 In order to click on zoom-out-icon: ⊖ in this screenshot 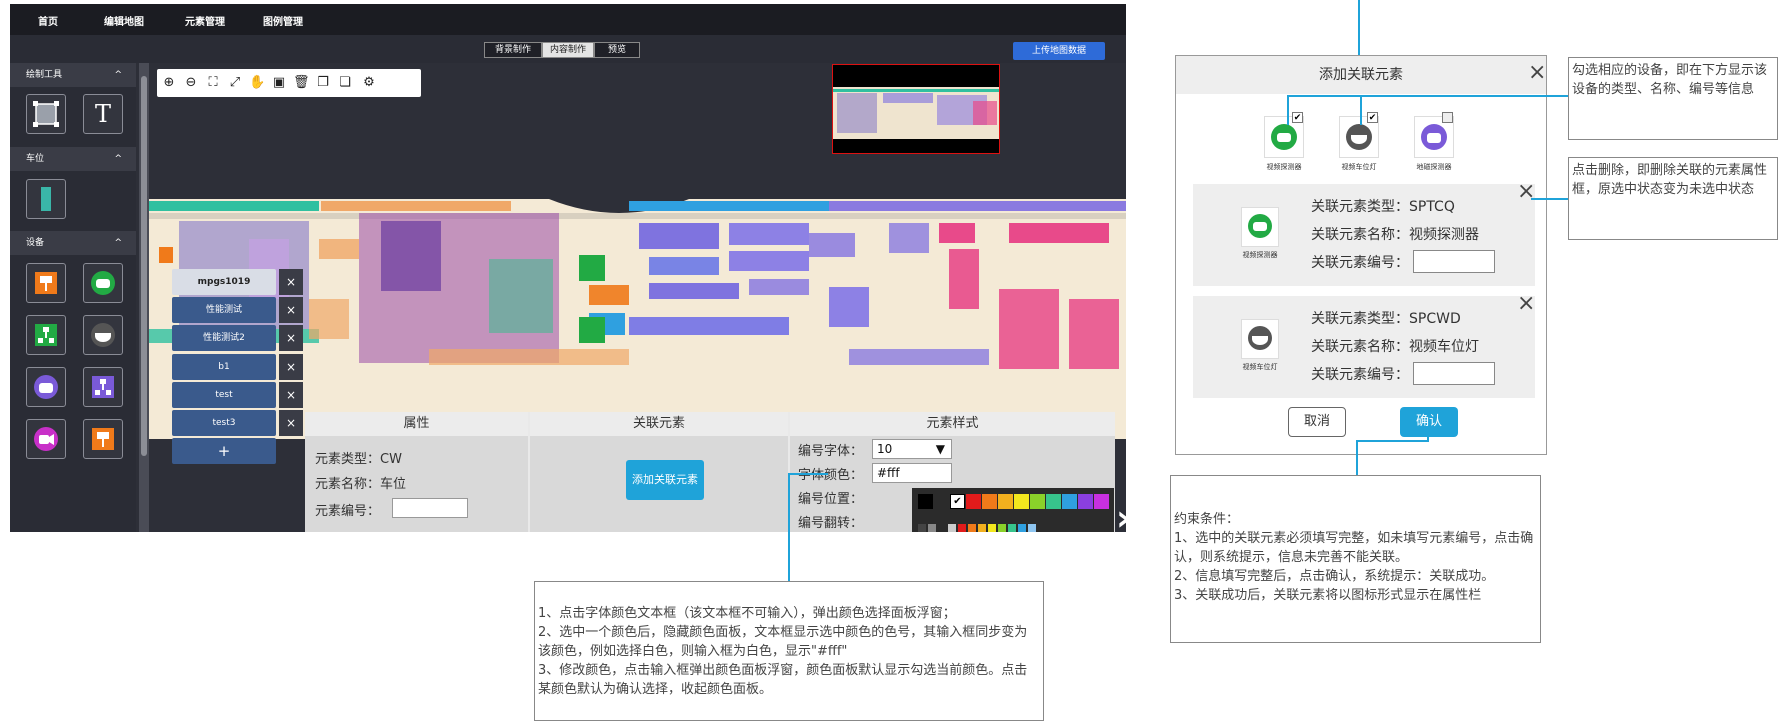, I will do `click(191, 83)`.